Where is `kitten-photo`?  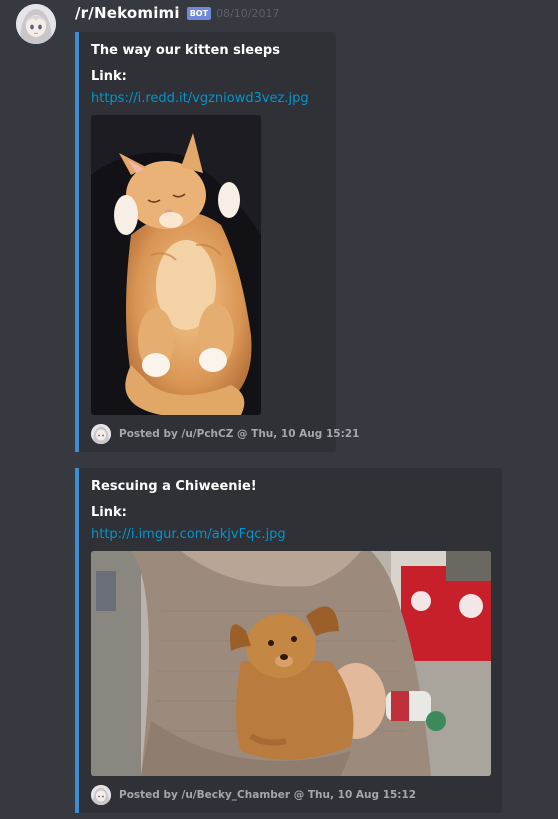 kitten-photo is located at coordinates (176, 265).